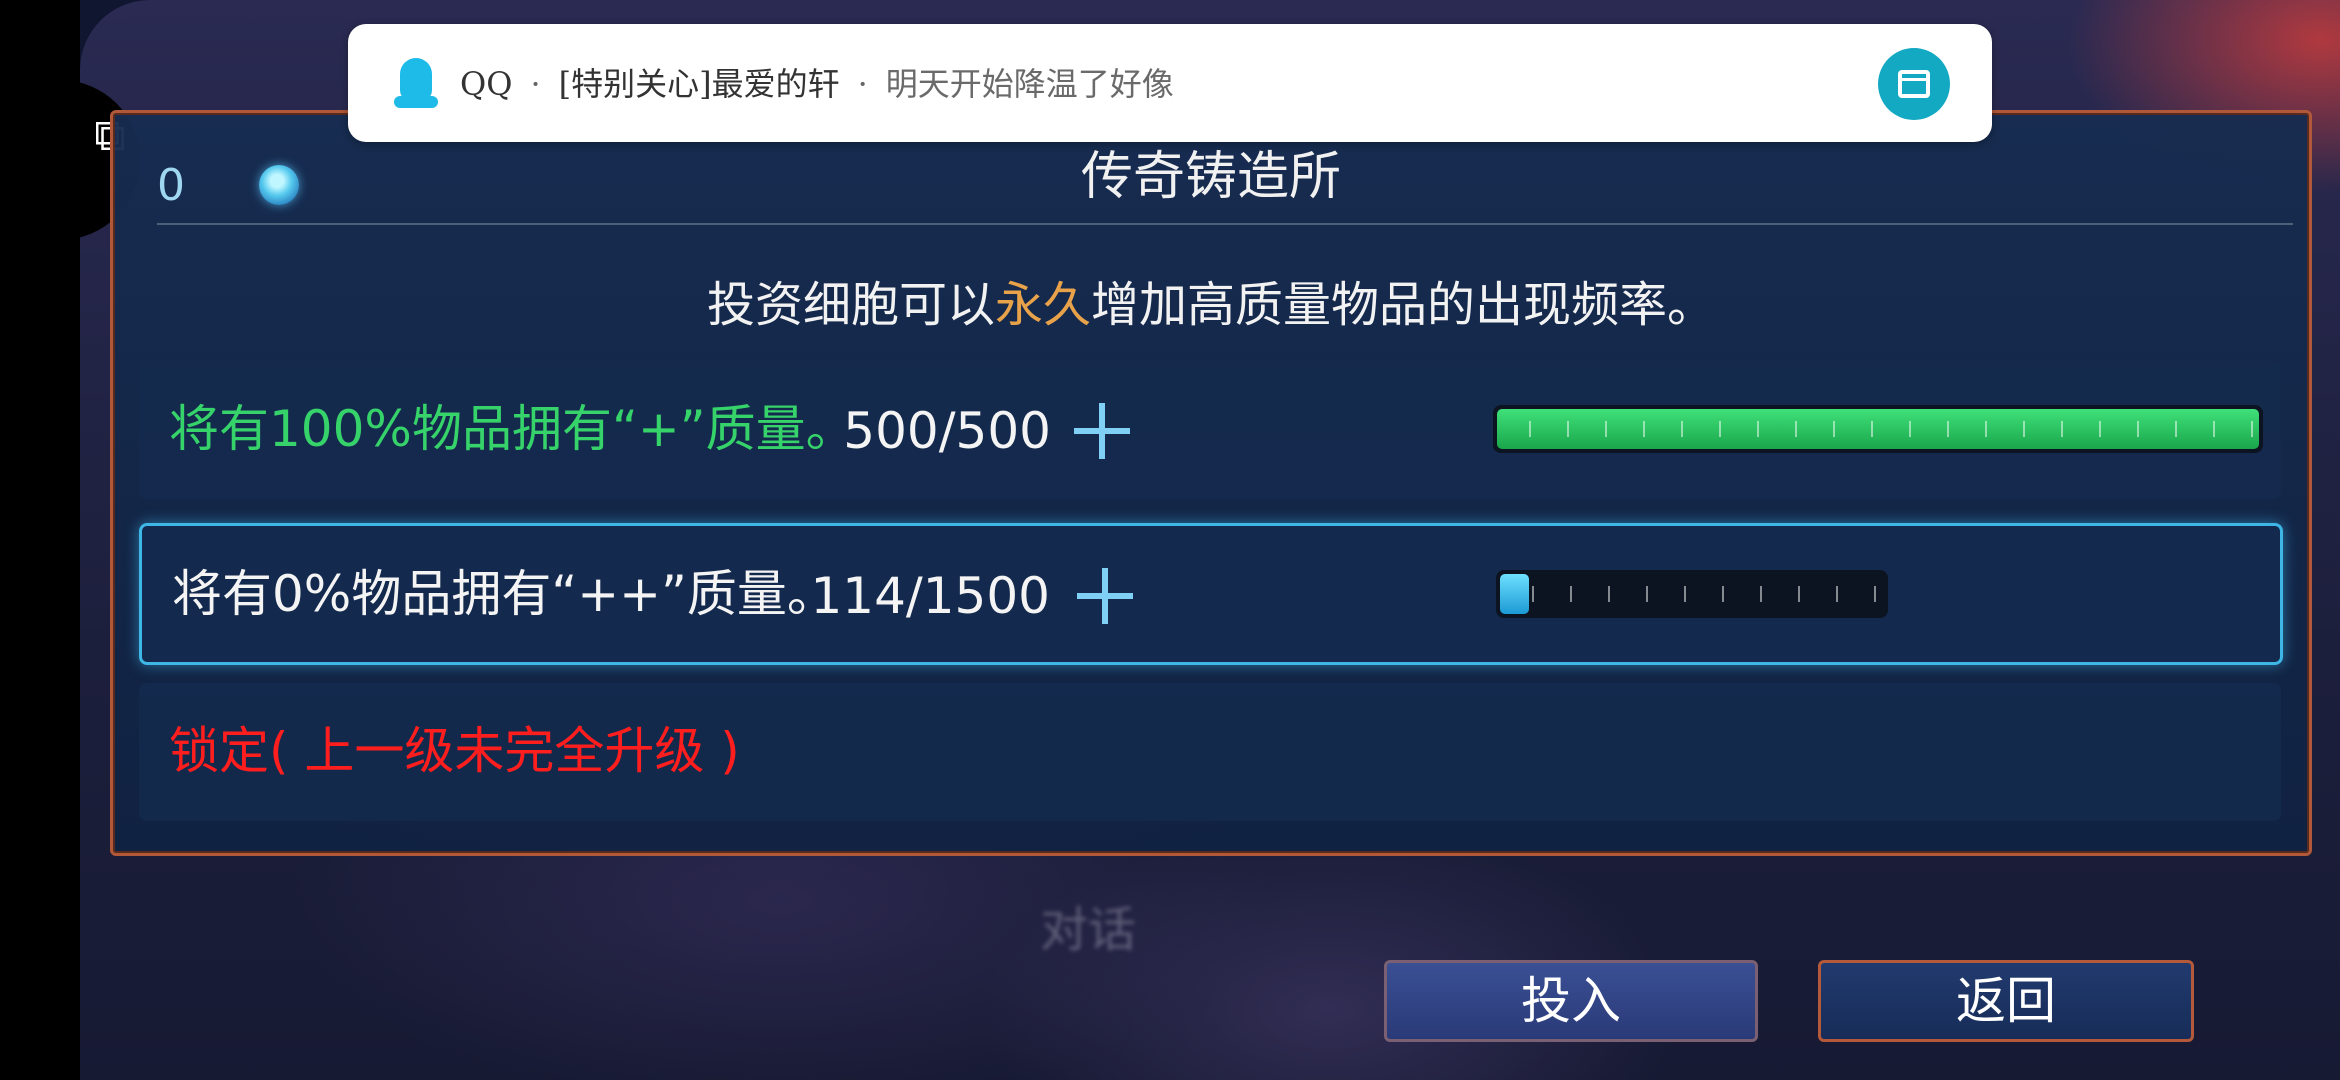  I want to click on description-end: 增加高质量物品的出现频率。, so click(1403, 305).